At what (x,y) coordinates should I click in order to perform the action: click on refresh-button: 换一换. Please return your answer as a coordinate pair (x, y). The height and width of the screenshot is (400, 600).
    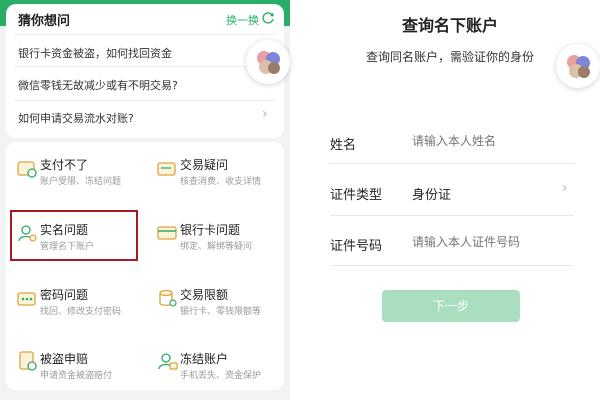
    Looking at the image, I should click on (242, 20).